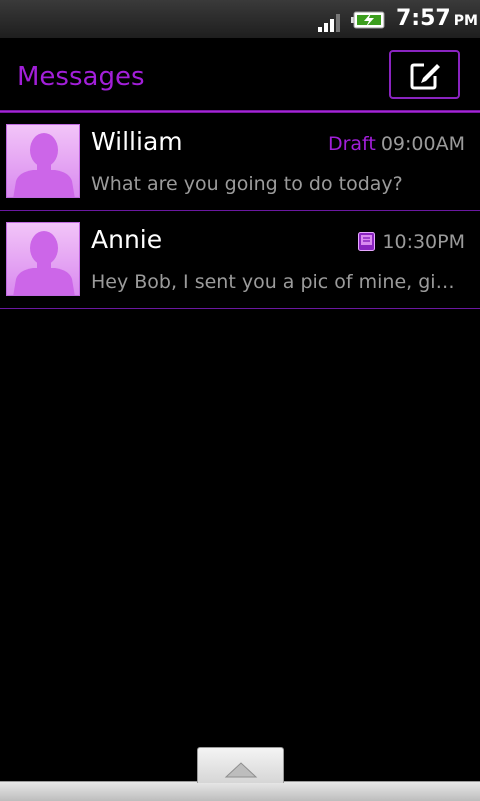 This screenshot has height=801, width=480. I want to click on message-snippet: What are you going to do today?, so click(247, 184).